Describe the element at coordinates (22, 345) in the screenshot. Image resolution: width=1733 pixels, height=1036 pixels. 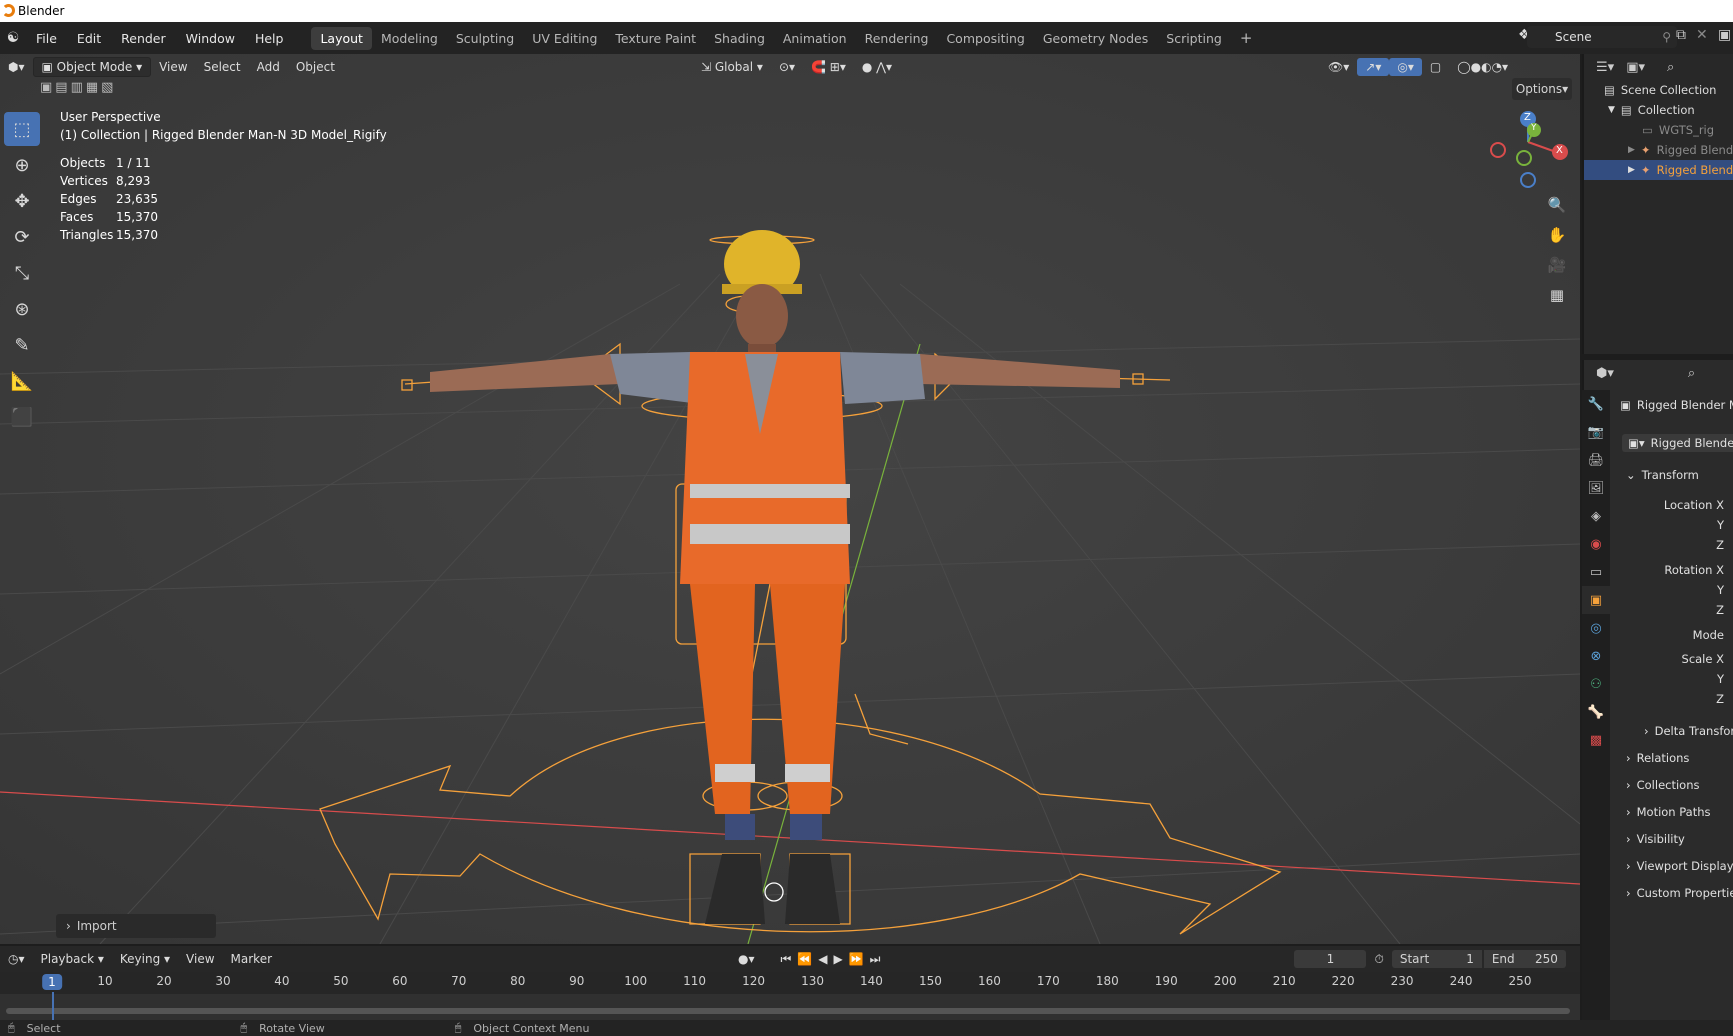
I see `annotate-tool-icon: ✎` at that location.